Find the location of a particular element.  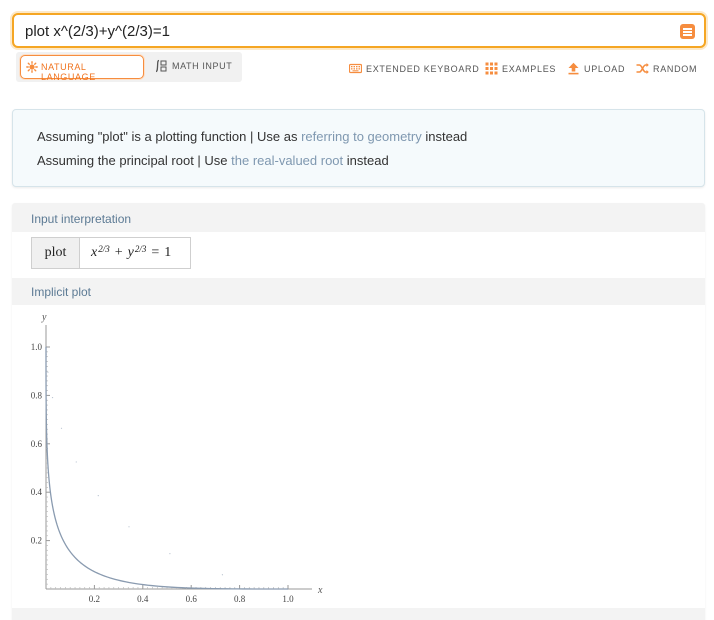

y-tick-label: 0.4 is located at coordinates (37, 492).